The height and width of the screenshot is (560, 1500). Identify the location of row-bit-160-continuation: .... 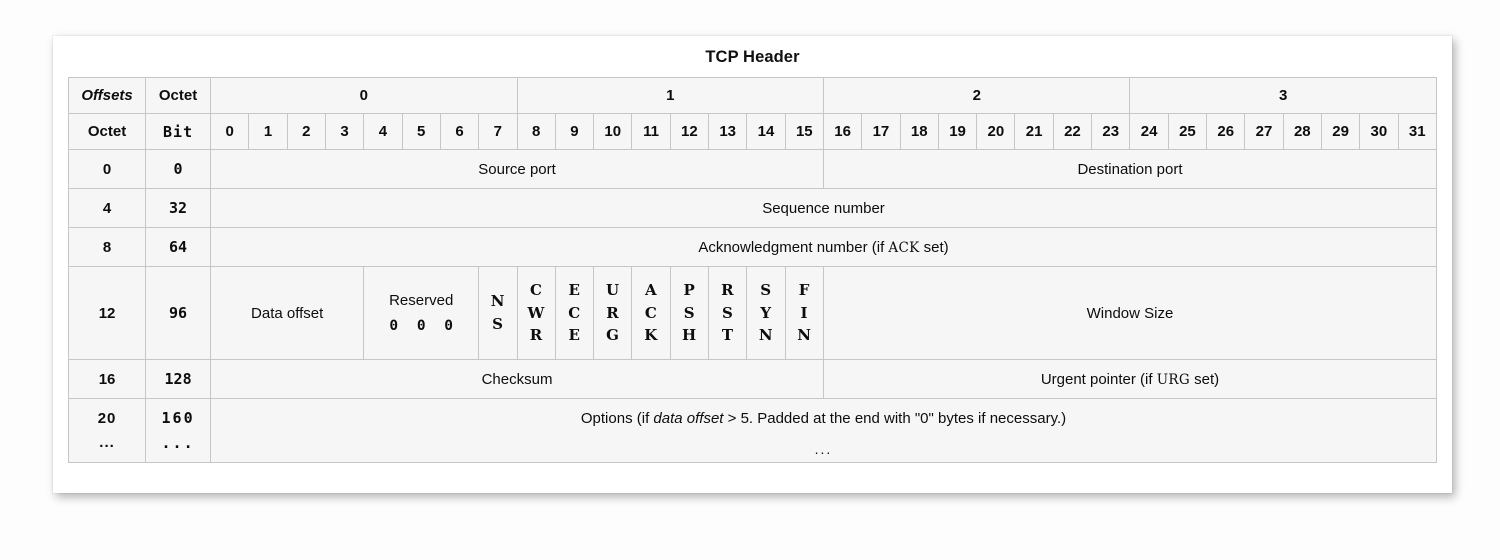
(178, 443).